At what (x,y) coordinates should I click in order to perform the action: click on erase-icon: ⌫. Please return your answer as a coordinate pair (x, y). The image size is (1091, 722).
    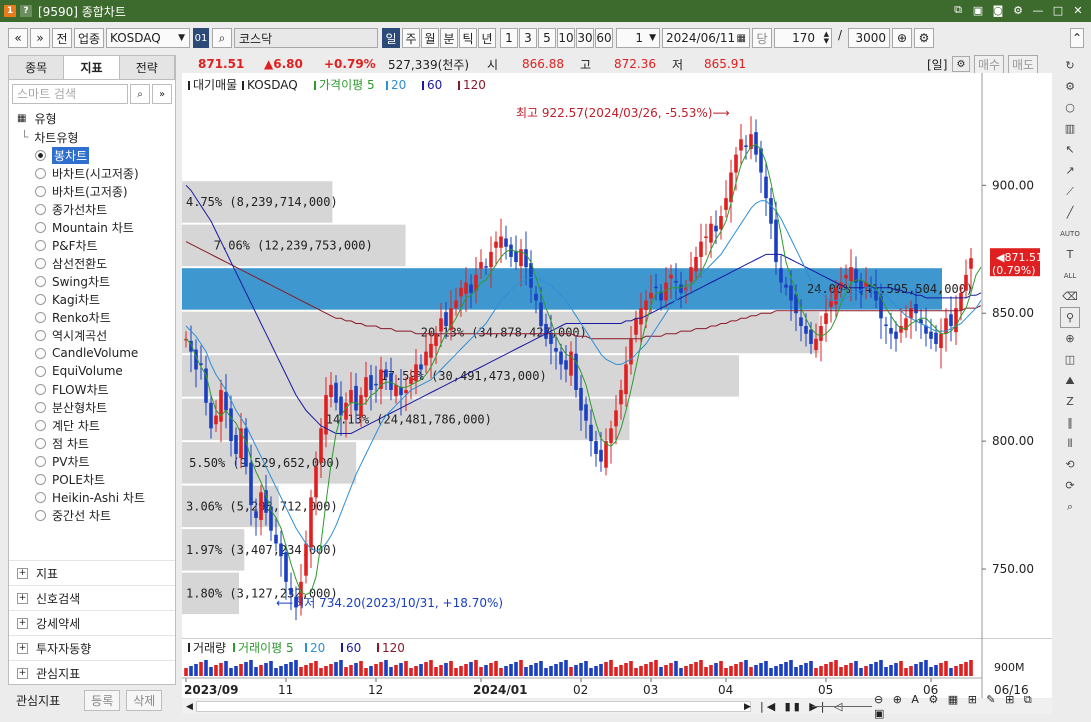
    Looking at the image, I should click on (1070, 296).